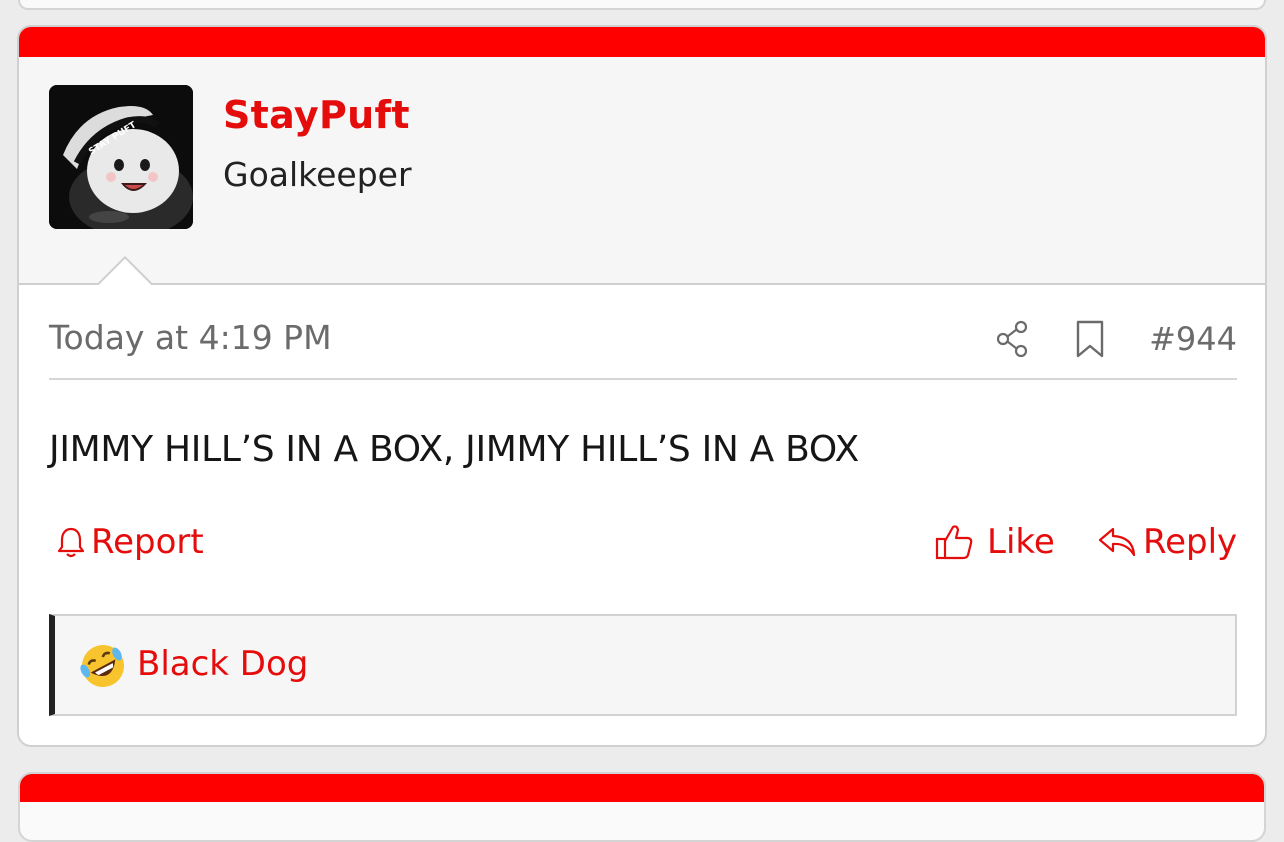 The image size is (1284, 842). Describe the element at coordinates (71, 542) in the screenshot. I see `bell-icon` at that location.